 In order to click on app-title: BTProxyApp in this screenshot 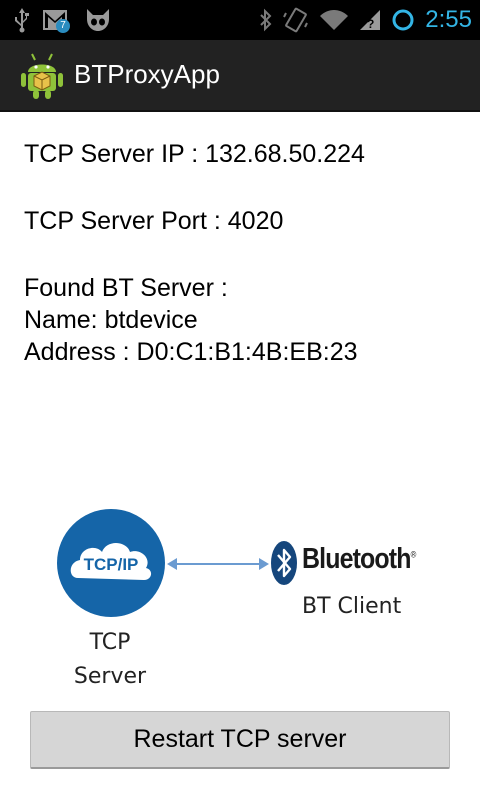, I will do `click(147, 74)`.